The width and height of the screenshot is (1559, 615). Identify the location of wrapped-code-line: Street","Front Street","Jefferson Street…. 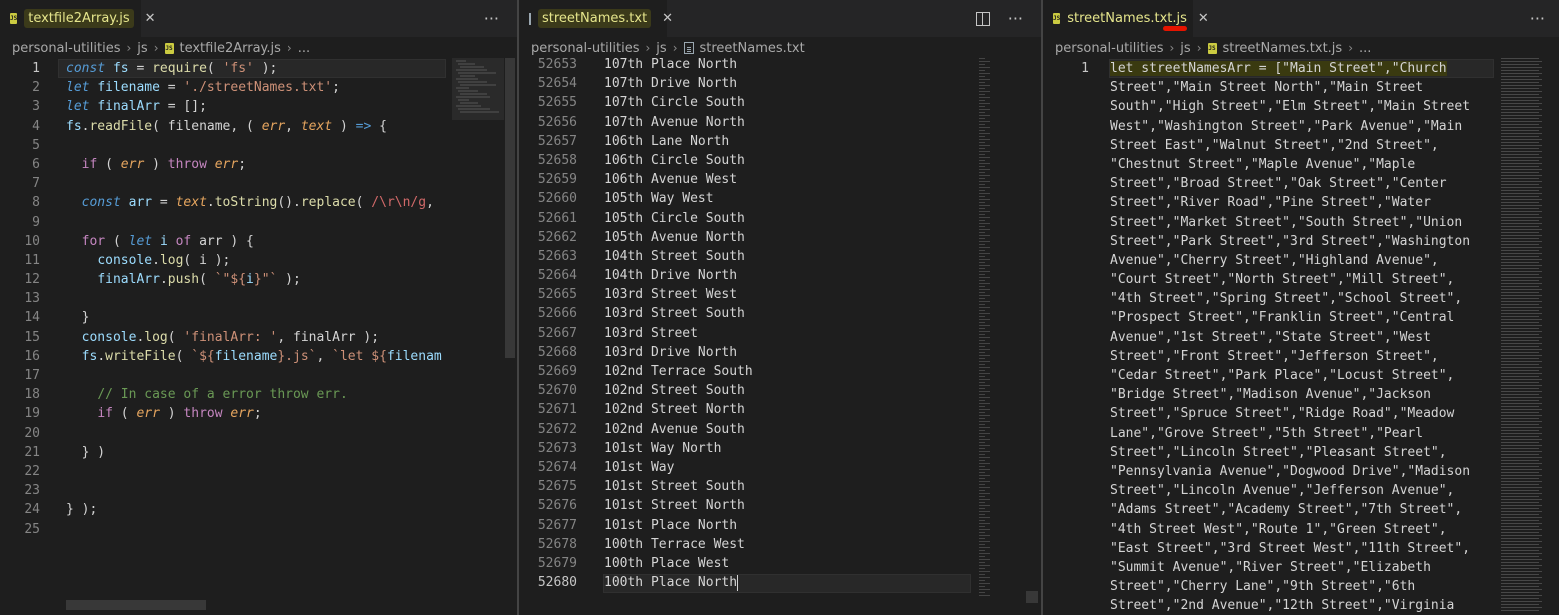
(1302, 356).